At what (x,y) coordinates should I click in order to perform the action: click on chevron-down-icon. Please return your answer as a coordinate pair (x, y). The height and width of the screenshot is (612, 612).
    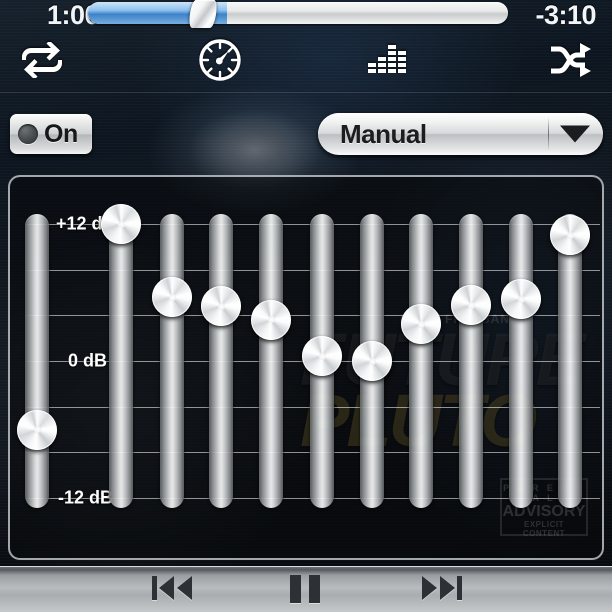
    Looking at the image, I should click on (575, 134).